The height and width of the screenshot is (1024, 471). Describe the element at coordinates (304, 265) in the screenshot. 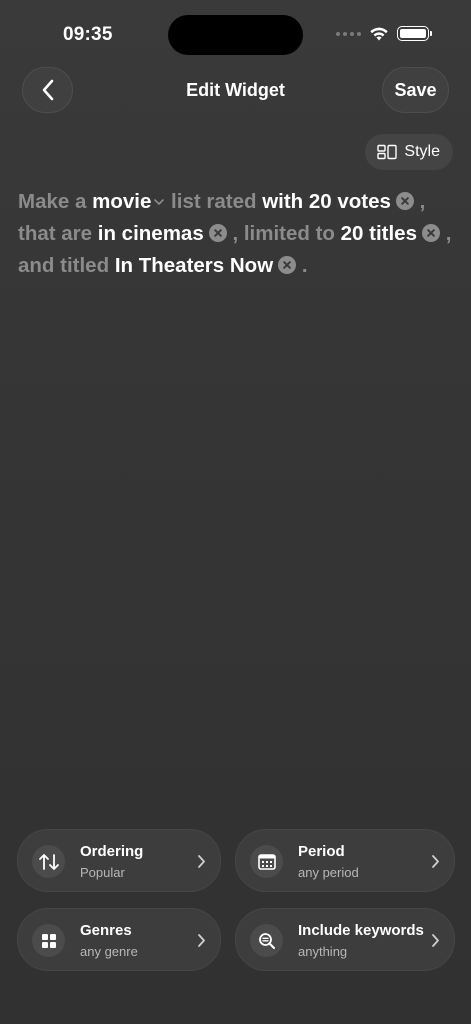

I see `sentence-text: .` at that location.